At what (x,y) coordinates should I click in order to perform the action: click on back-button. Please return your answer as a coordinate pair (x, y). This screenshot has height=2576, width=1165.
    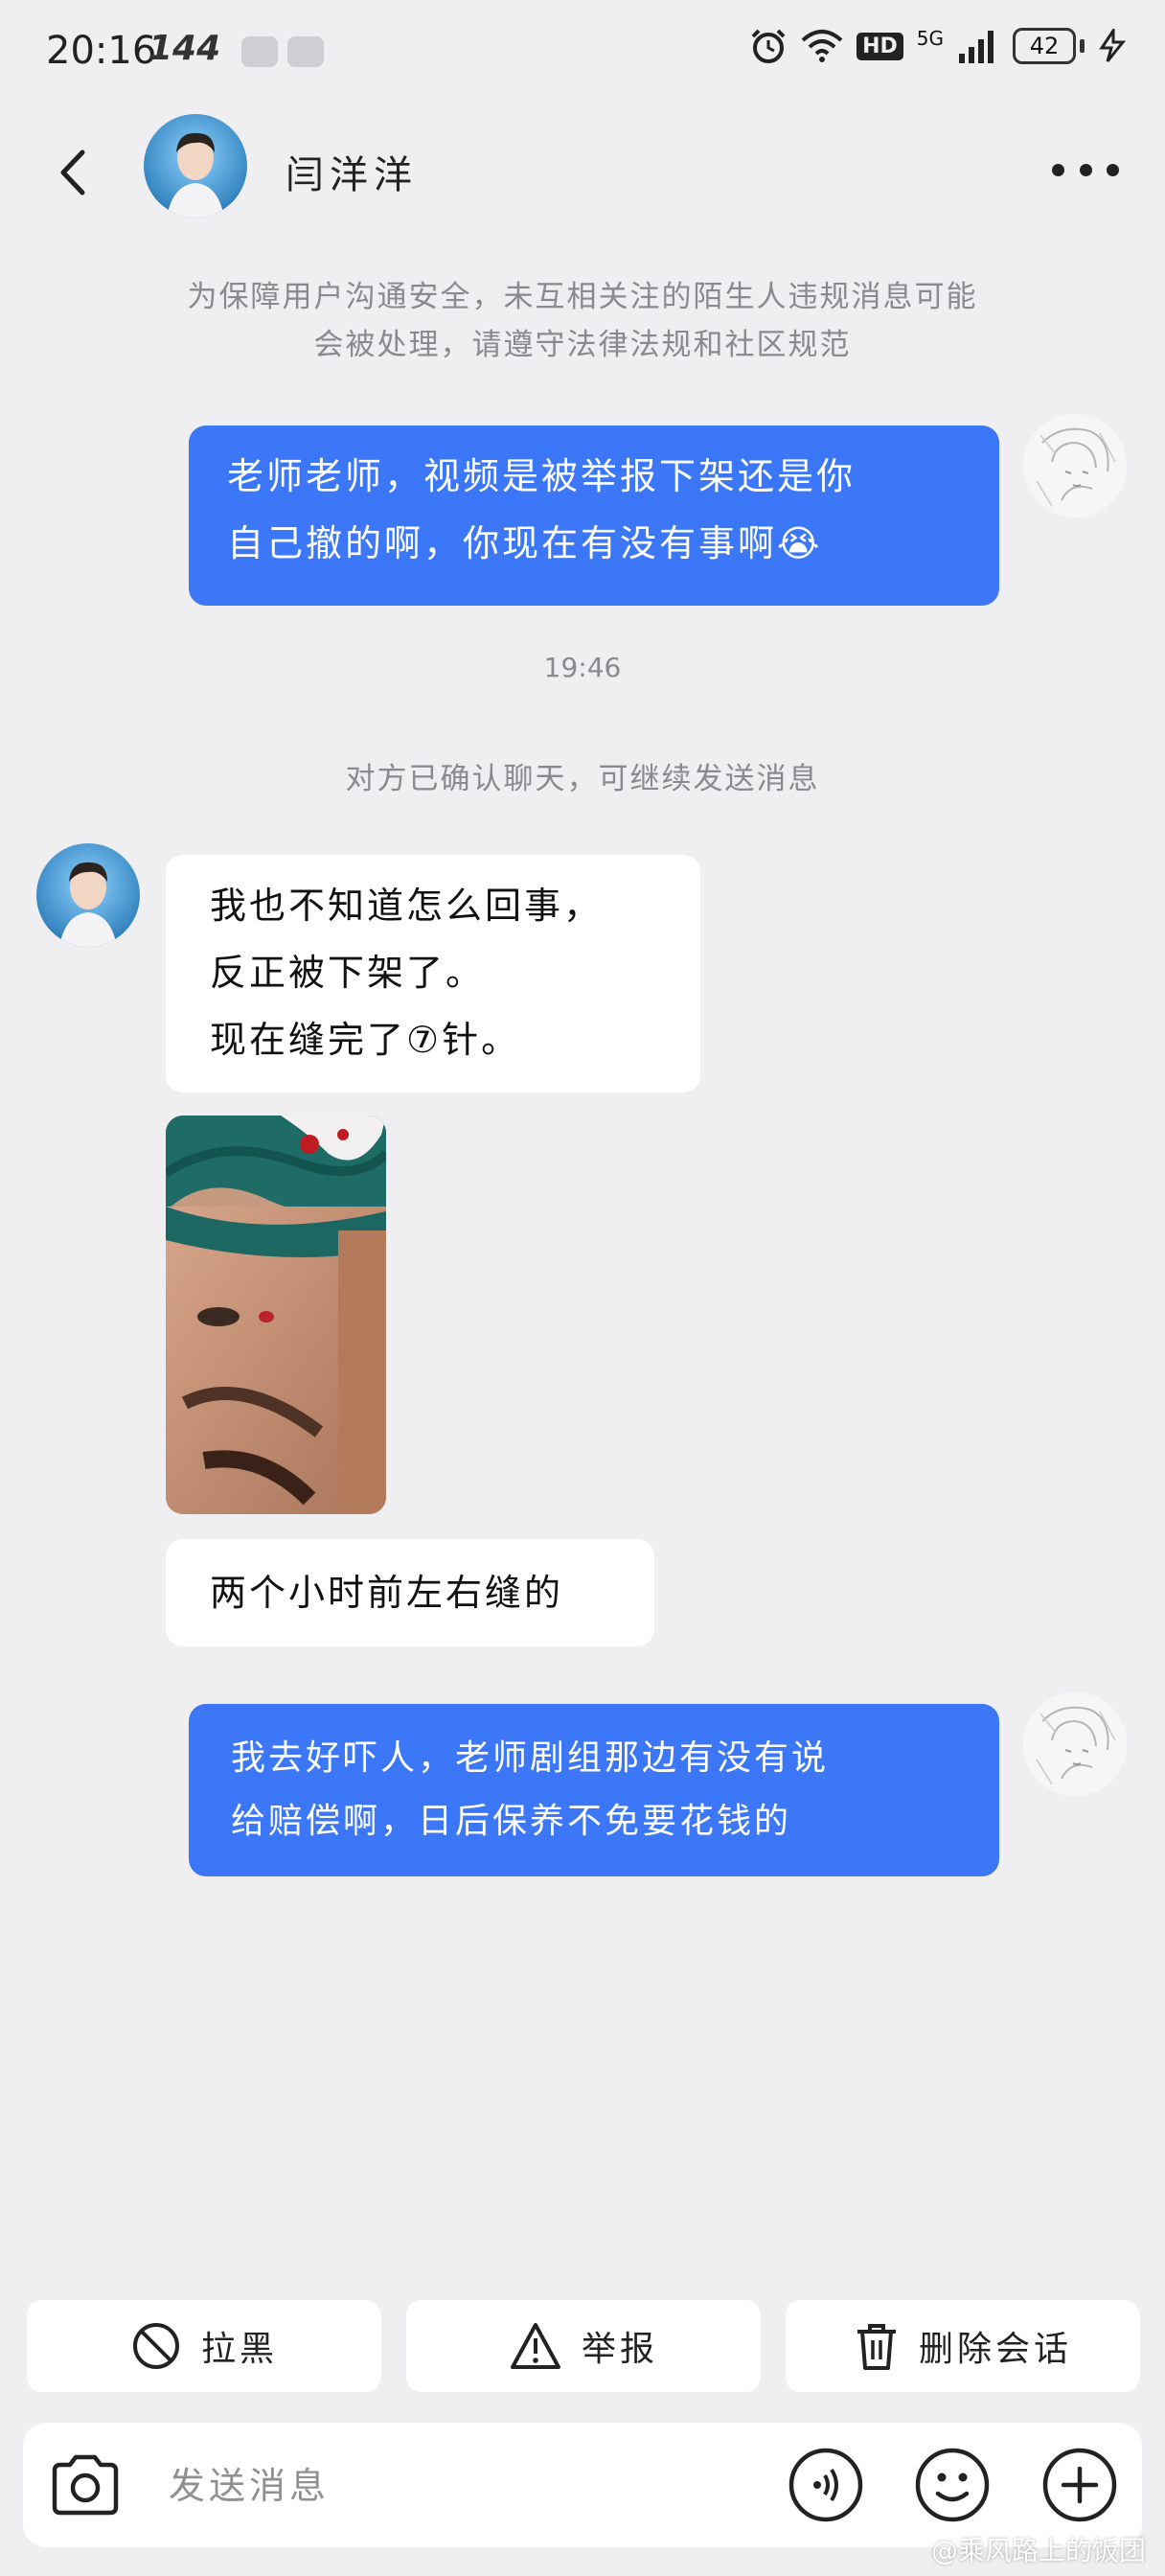
    Looking at the image, I should click on (72, 172).